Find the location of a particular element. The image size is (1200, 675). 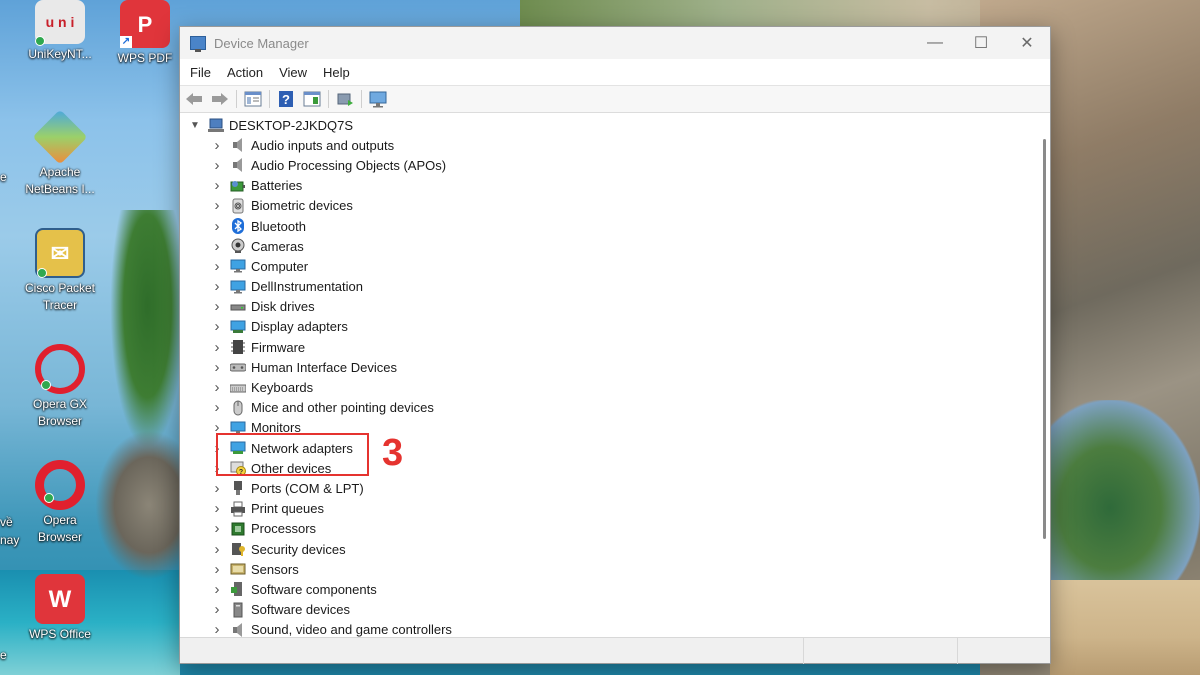

update-driver-icon is located at coordinates (345, 99).